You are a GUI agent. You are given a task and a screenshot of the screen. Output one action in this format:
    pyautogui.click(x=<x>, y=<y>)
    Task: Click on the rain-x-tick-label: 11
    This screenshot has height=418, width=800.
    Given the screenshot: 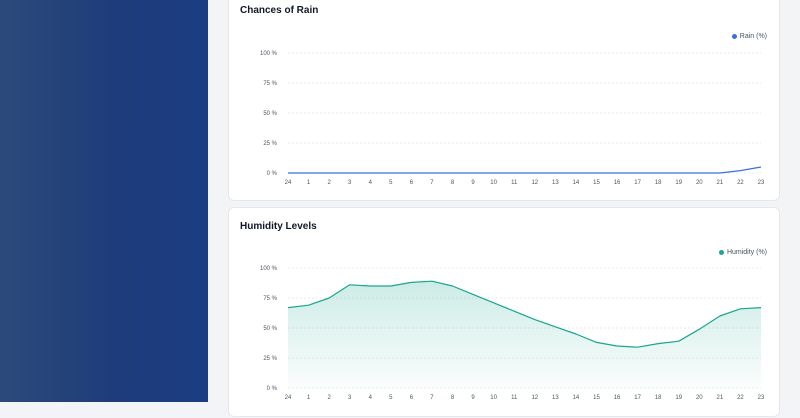 What is the action you would take?
    pyautogui.click(x=514, y=183)
    